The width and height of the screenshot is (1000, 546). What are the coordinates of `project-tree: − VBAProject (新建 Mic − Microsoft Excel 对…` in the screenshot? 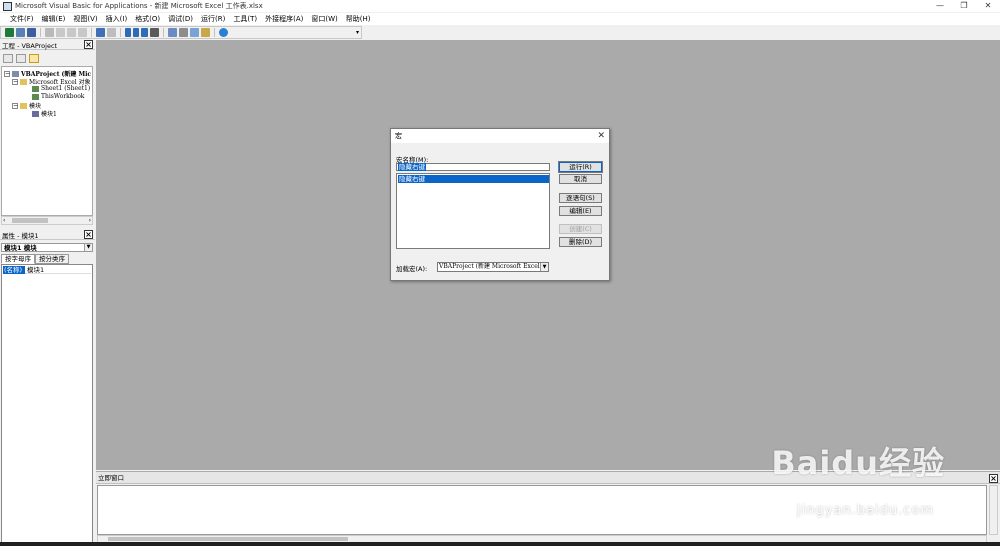 It's located at (47, 141).